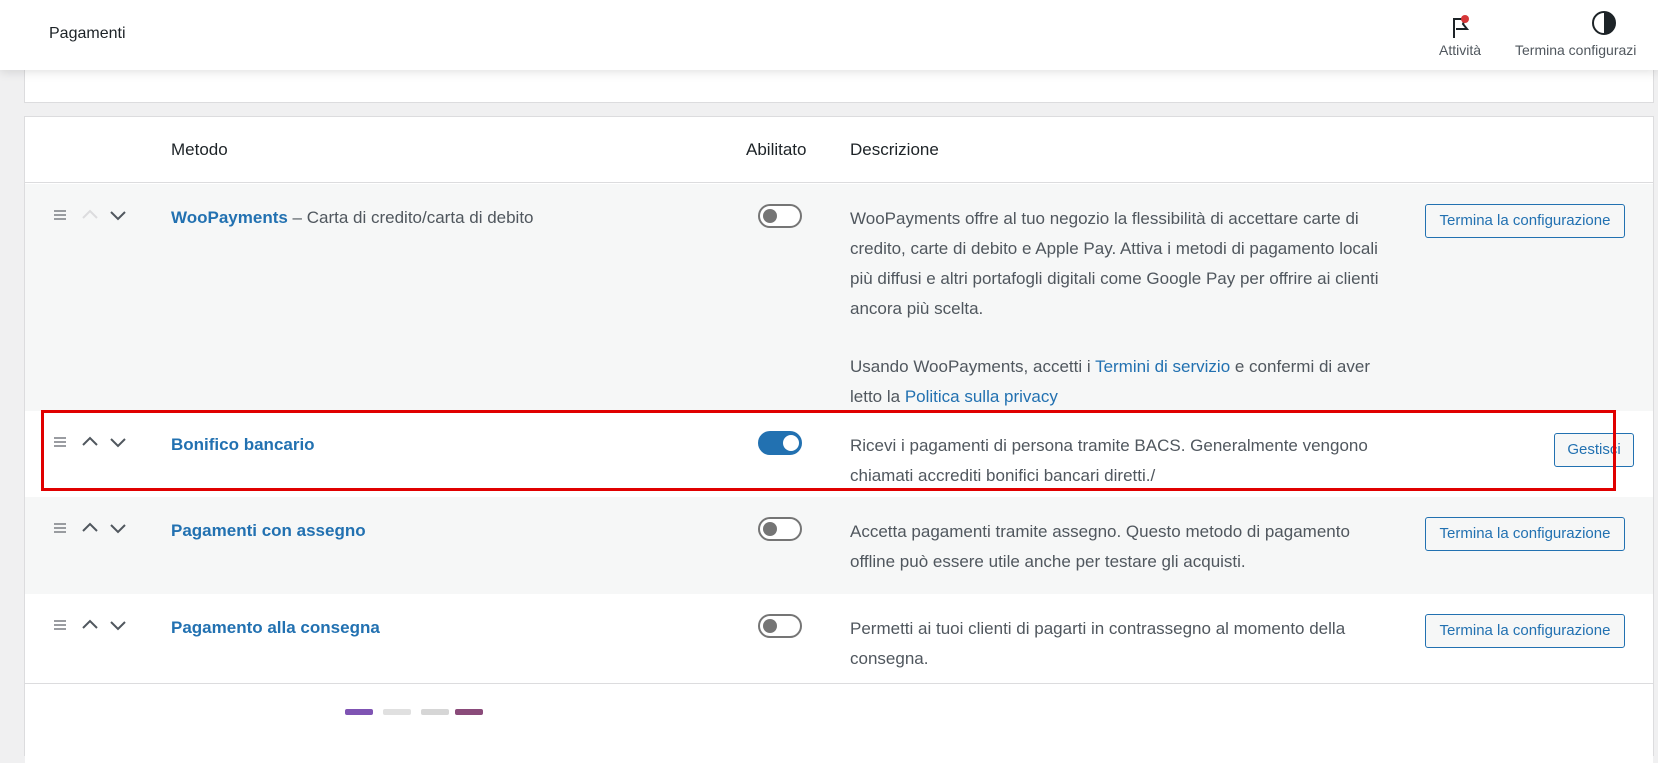  What do you see at coordinates (829, 35) in the screenshot?
I see `top-header: Pagamenti Attività Termina configurazi` at bounding box center [829, 35].